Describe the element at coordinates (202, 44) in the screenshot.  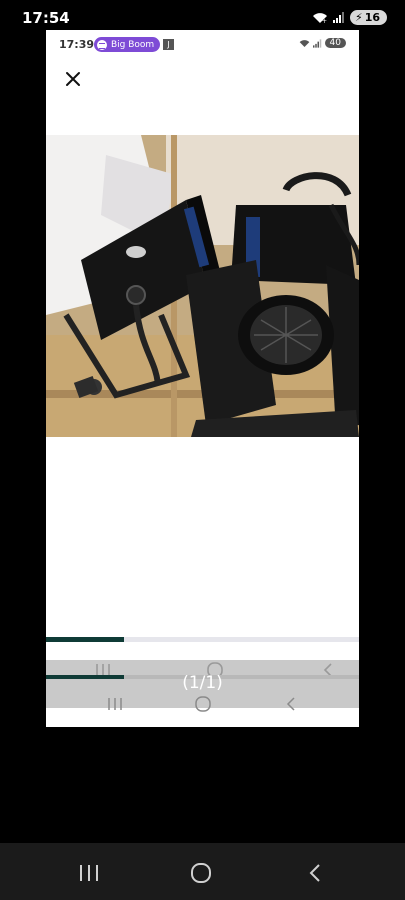
I see `inner-status-bar: 17:39 Big Boom J 40` at that location.